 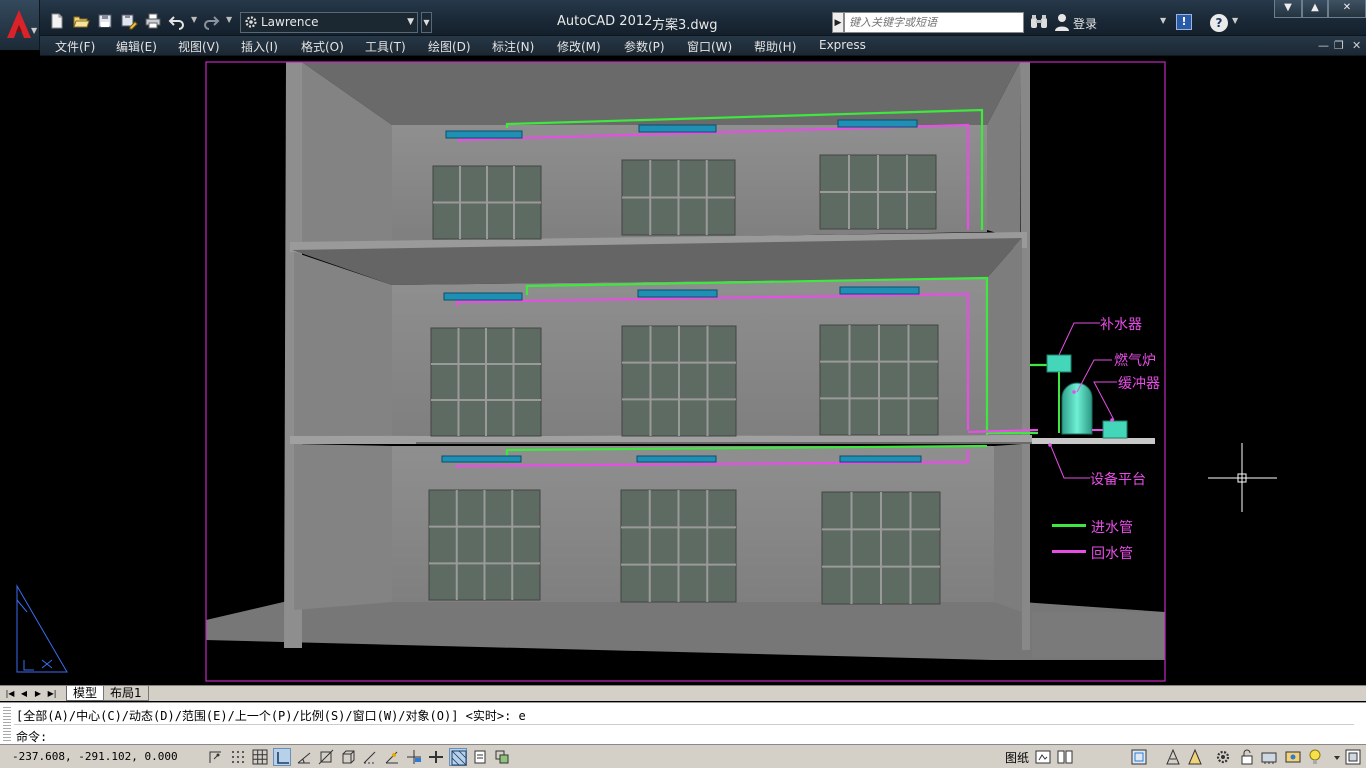 What do you see at coordinates (10, 694) in the screenshot?
I see `first-tab-button: |◀` at bounding box center [10, 694].